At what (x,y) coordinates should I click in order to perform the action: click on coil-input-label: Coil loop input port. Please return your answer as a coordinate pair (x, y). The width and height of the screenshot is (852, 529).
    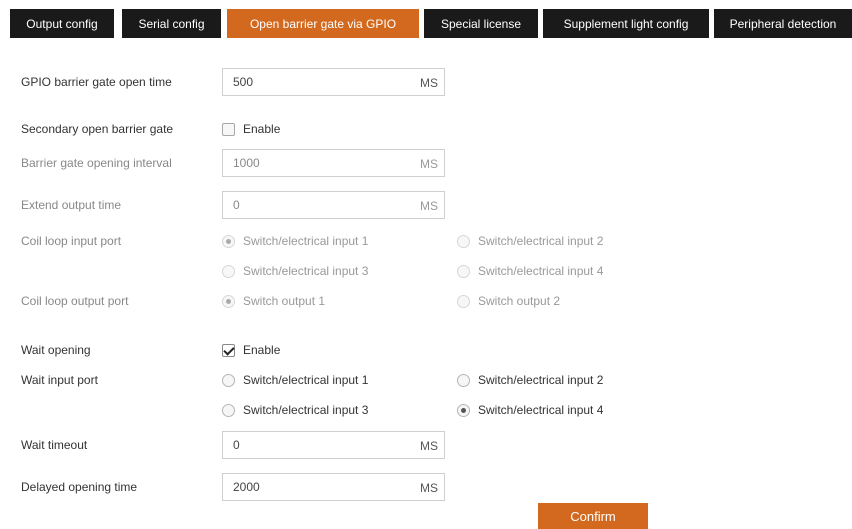
    Looking at the image, I should click on (71, 241).